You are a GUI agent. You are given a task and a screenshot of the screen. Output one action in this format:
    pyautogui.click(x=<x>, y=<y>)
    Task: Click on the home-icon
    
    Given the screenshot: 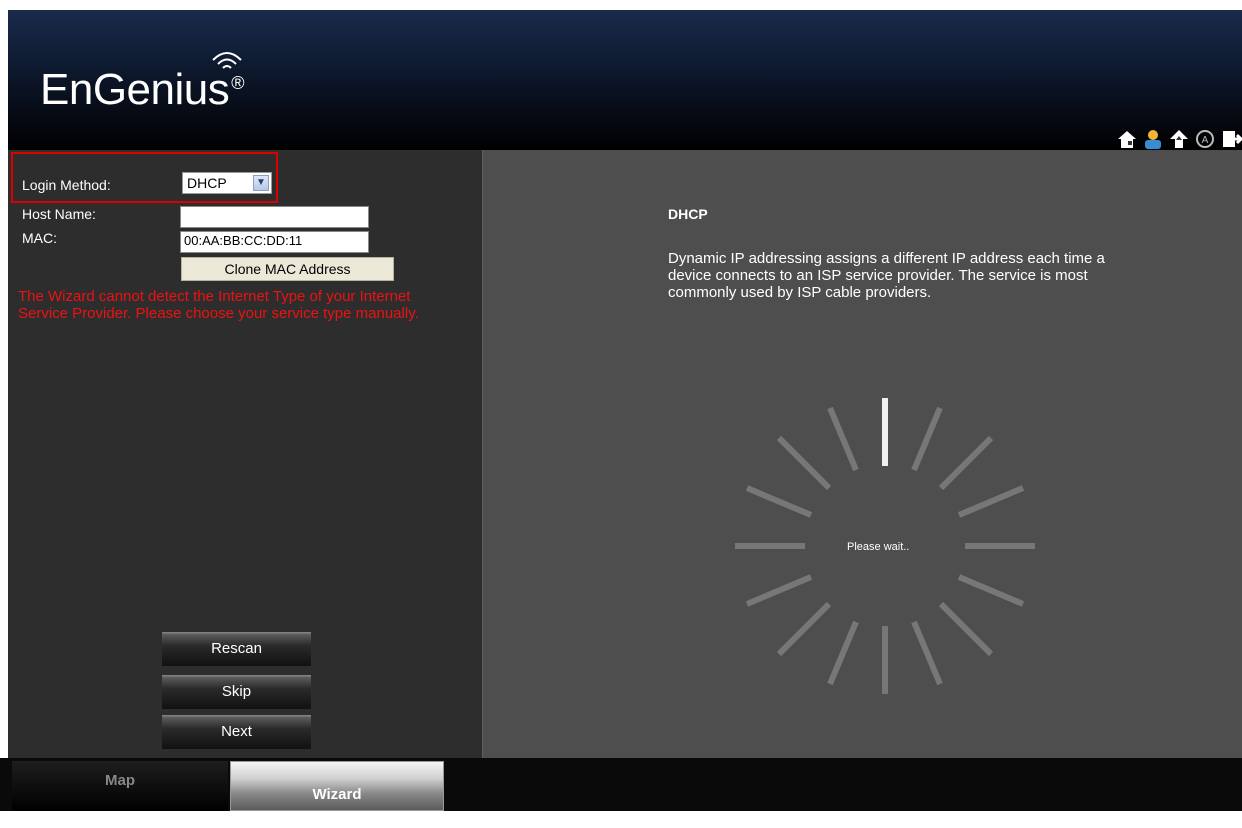 What is the action you would take?
    pyautogui.click(x=1127, y=139)
    